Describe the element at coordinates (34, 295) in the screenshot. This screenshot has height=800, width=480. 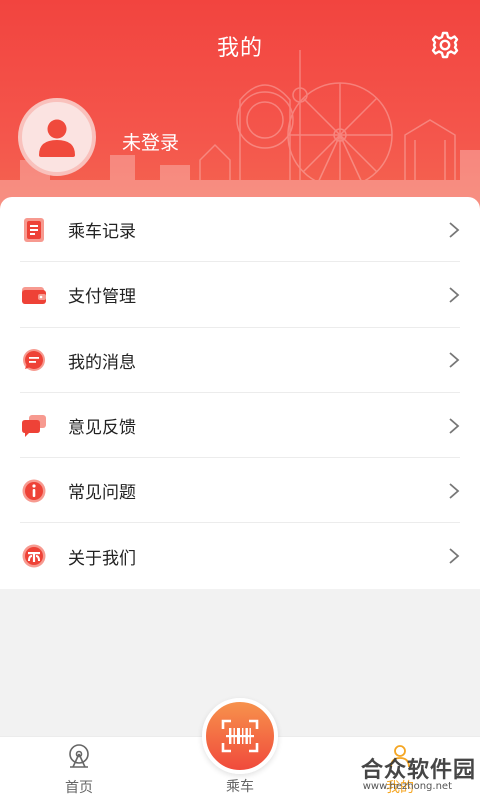
I see `wallet-icon` at that location.